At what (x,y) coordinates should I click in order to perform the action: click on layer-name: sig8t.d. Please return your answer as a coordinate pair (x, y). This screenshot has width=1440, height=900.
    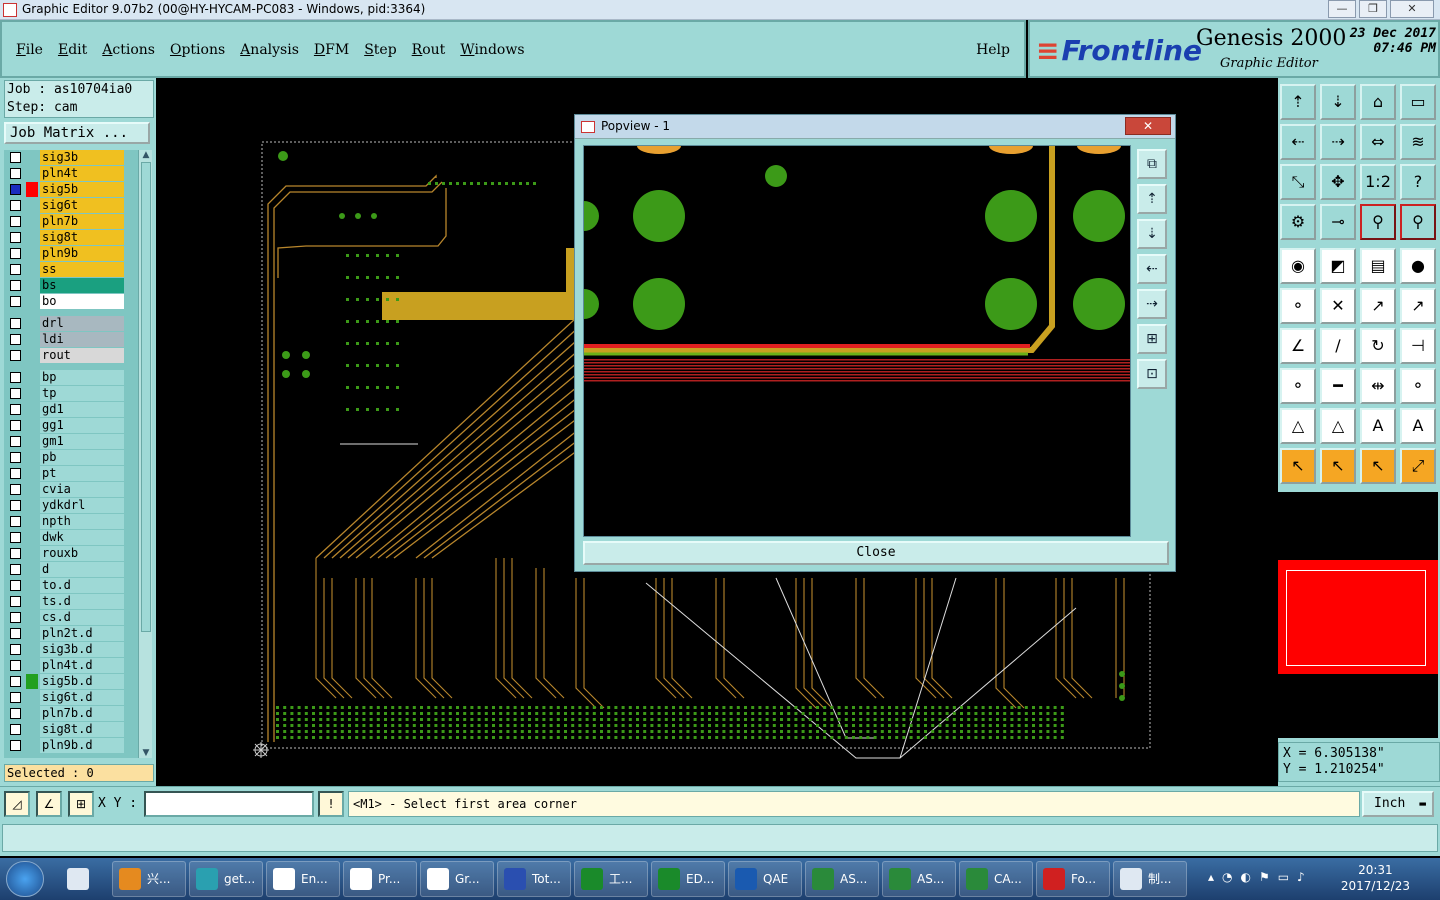
    Looking at the image, I should click on (82, 729).